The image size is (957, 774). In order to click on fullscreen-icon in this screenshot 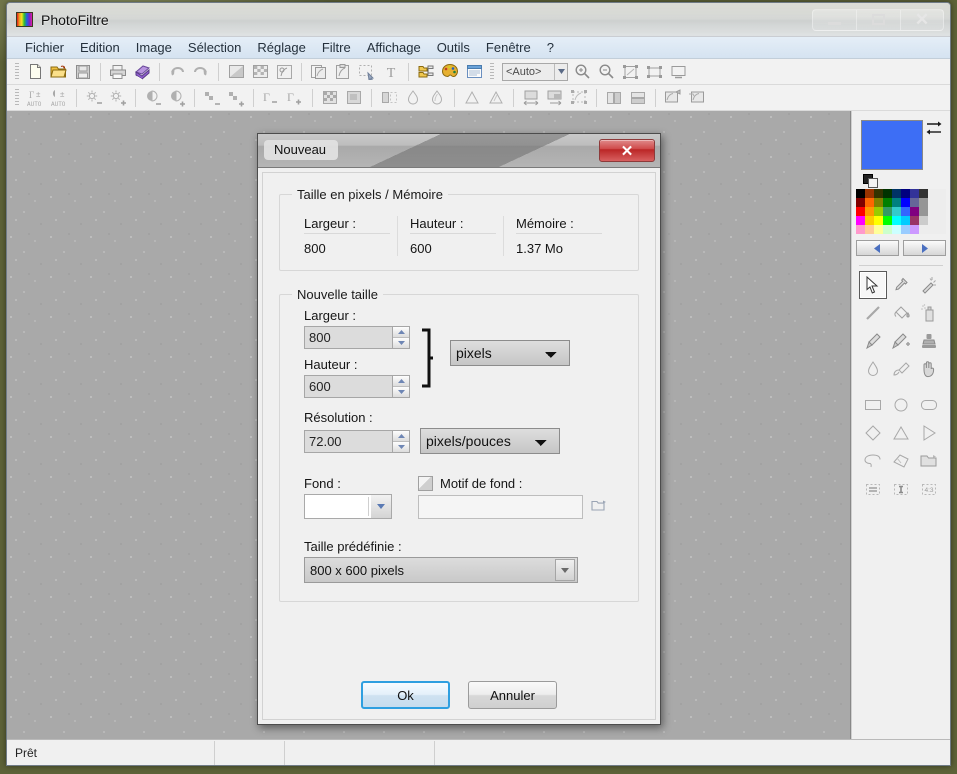, I will do `click(678, 72)`.